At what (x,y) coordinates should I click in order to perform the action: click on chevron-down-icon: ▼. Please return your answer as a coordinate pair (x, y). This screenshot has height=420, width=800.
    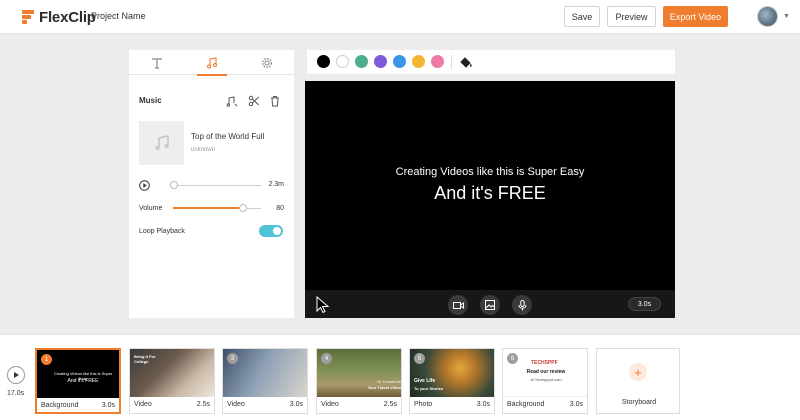
    Looking at the image, I should click on (786, 16).